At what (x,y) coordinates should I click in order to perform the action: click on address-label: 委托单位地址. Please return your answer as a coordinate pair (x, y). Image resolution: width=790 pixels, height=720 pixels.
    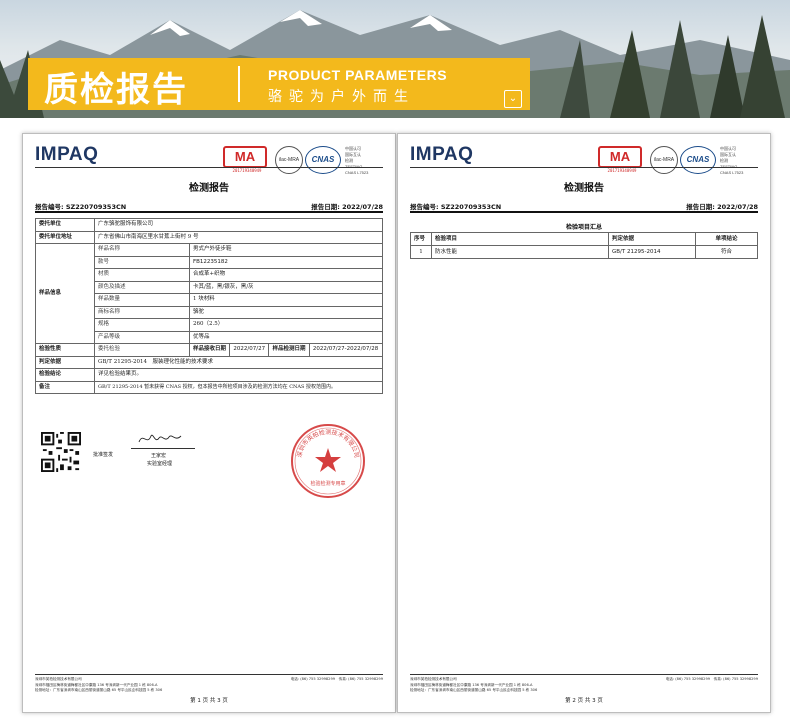
    Looking at the image, I should click on (65, 237).